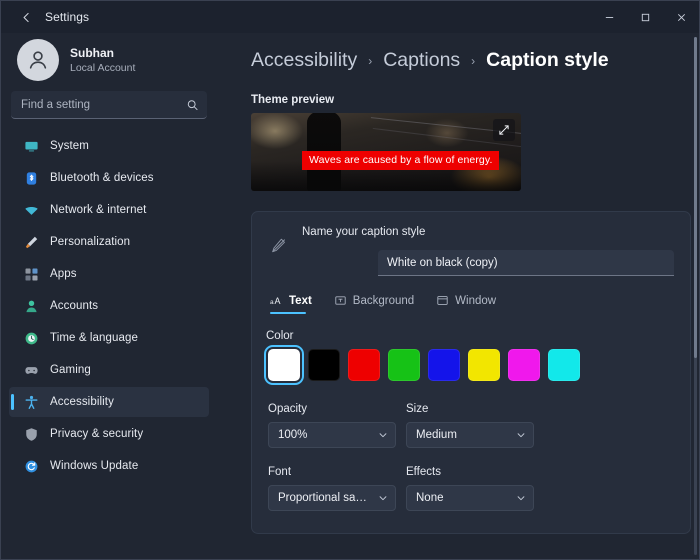 Image resolution: width=700 pixels, height=560 pixels. I want to click on brush-icon, so click(31, 242).